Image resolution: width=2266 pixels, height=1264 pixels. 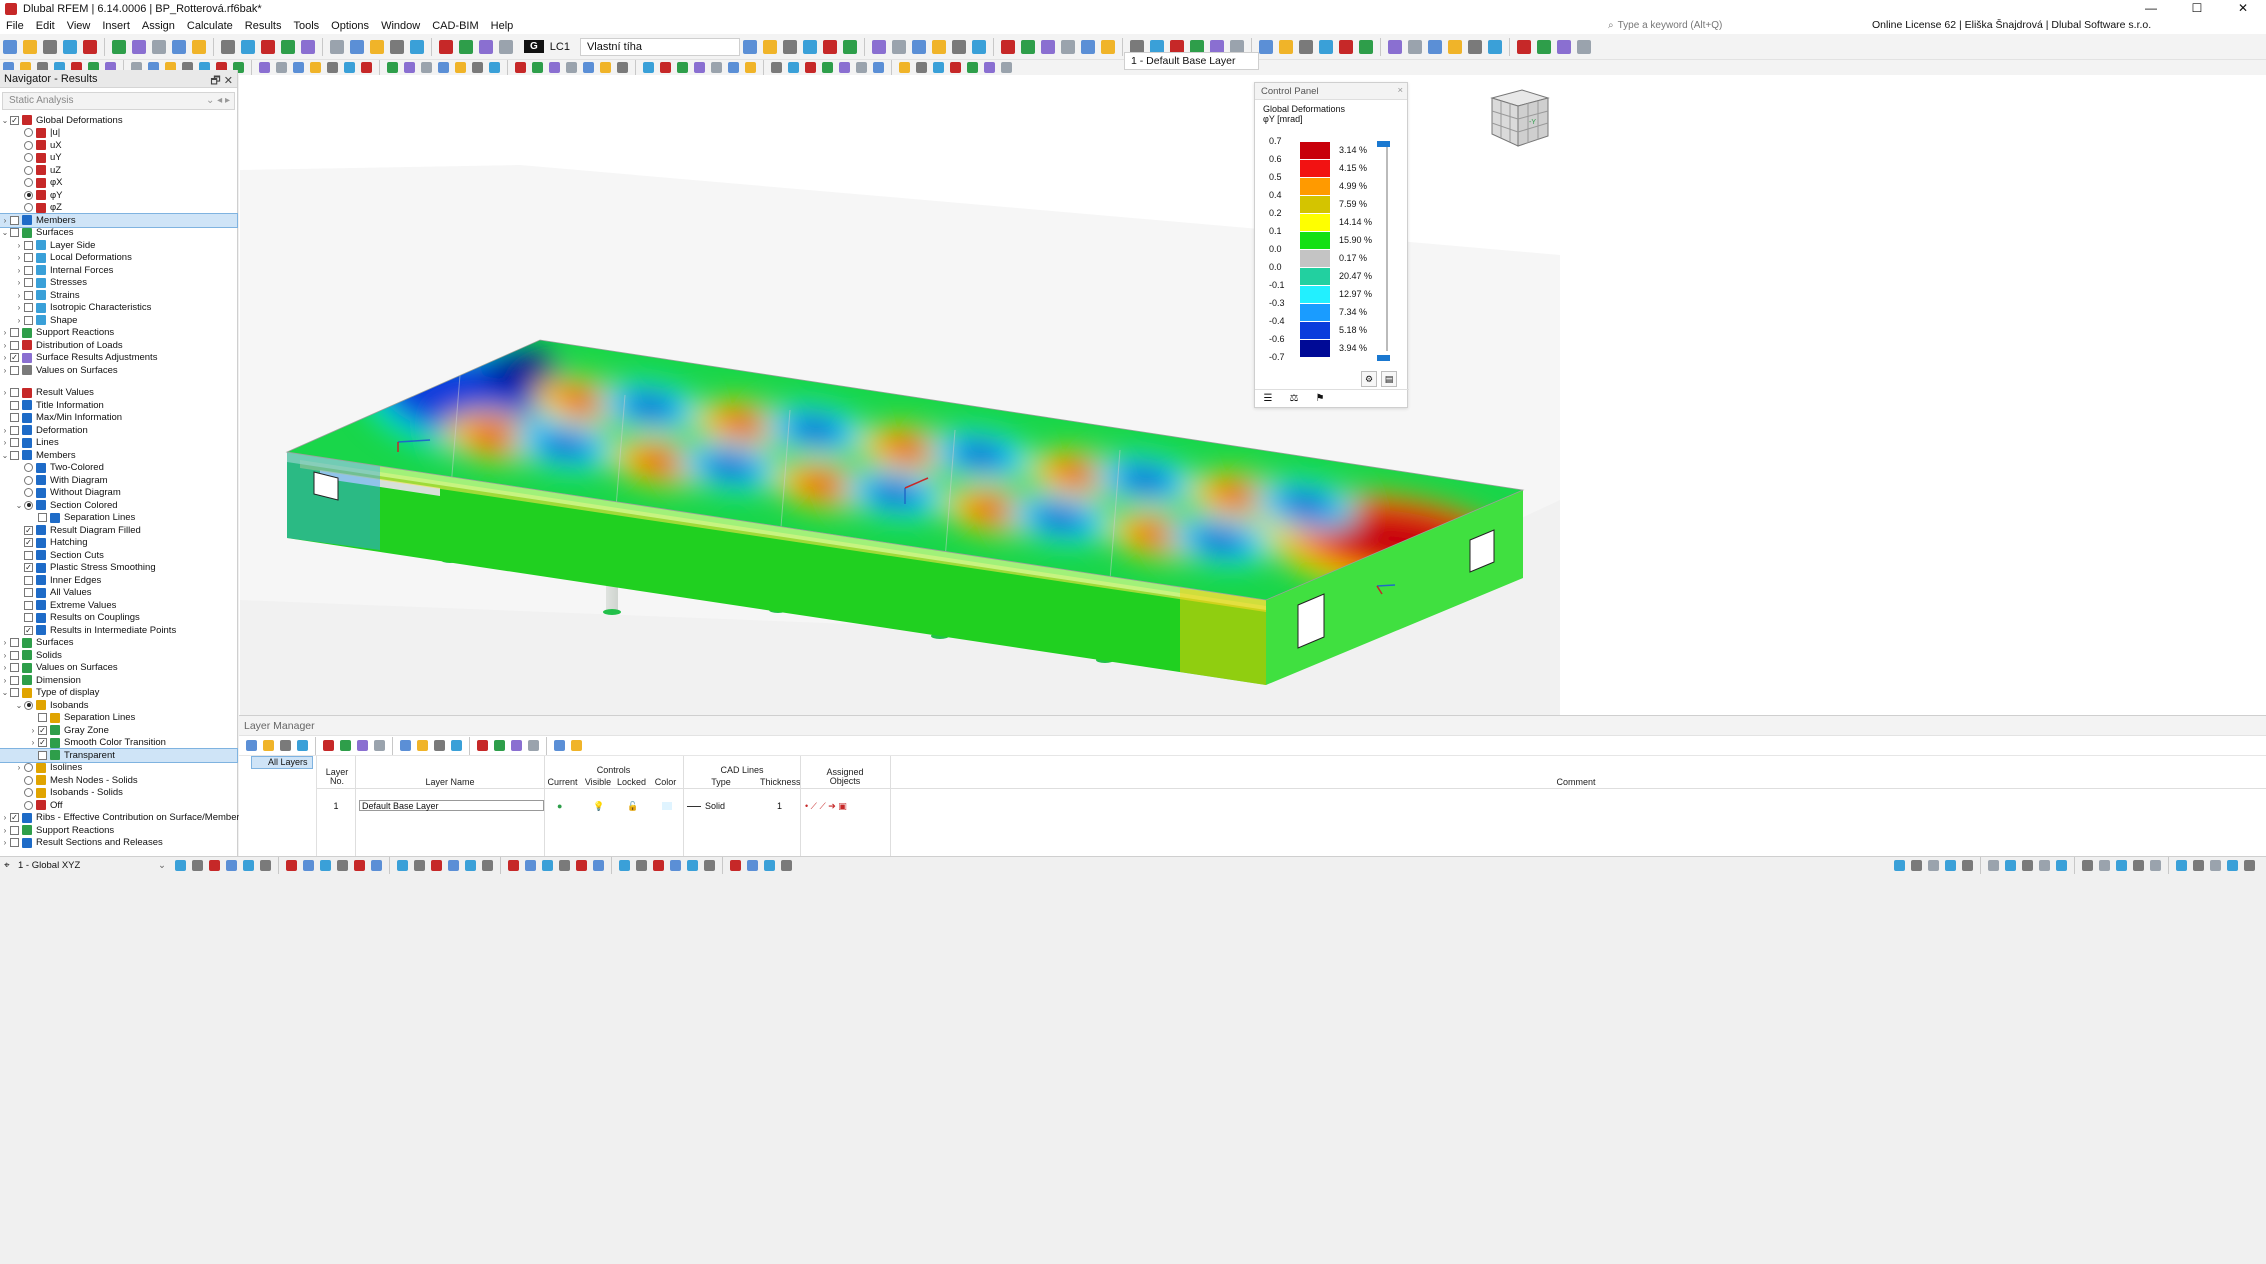 What do you see at coordinates (118, 805) in the screenshot?
I see `tree-item: Off` at bounding box center [118, 805].